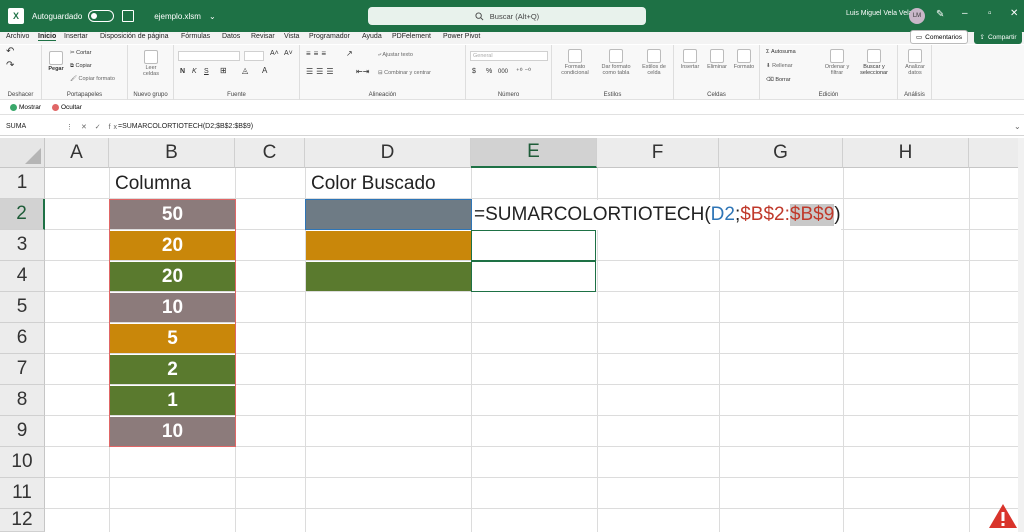  What do you see at coordinates (1017, 126) in the screenshot?
I see `expand-formula-icon: ⌄` at bounding box center [1017, 126].